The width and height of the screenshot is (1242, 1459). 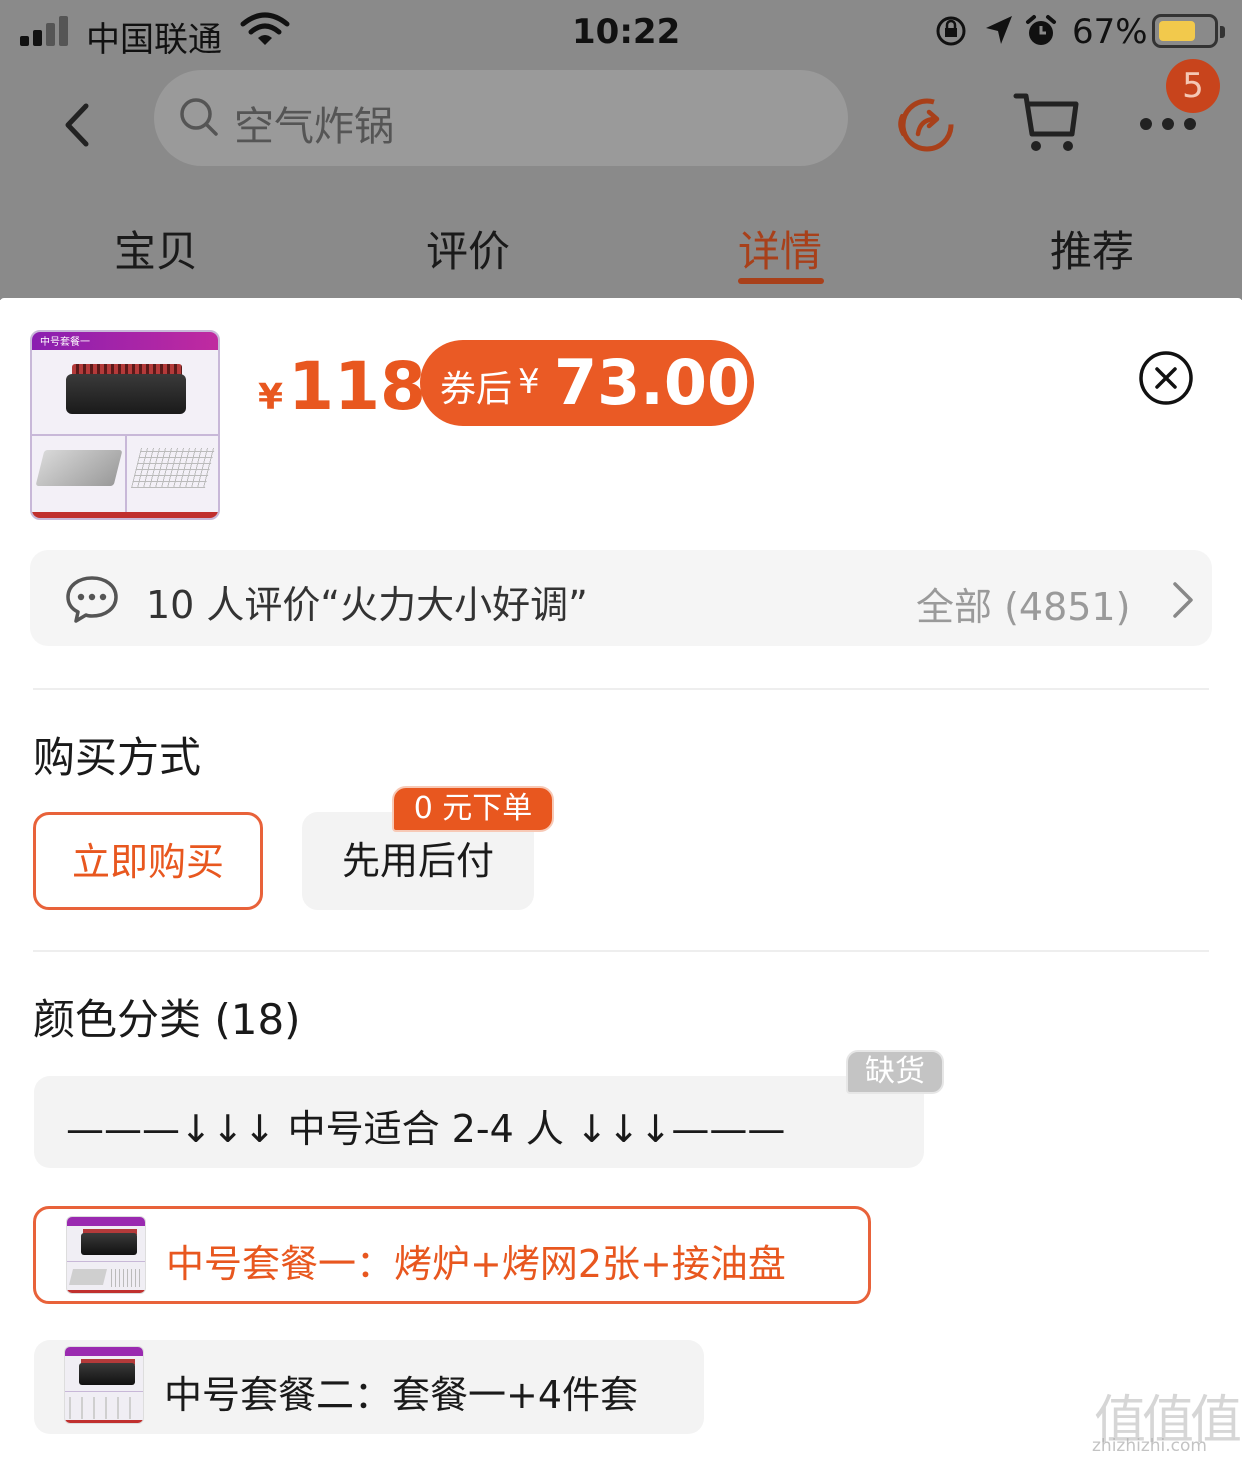 I want to click on product-thumbnail: 中号套餐一, so click(x=125, y=425).